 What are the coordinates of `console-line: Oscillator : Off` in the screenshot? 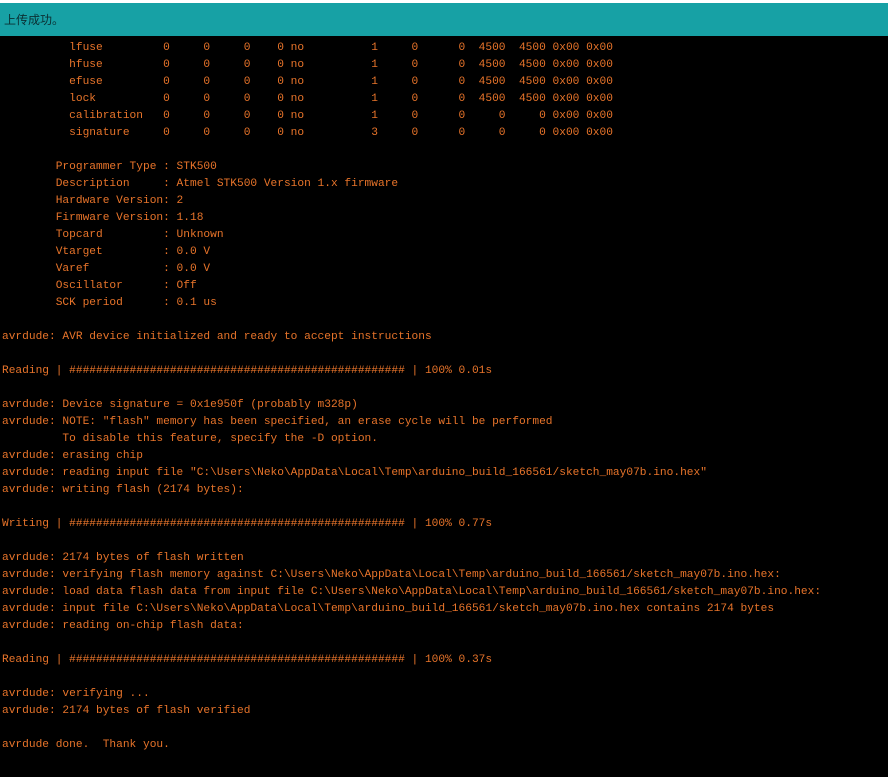 It's located at (99, 286).